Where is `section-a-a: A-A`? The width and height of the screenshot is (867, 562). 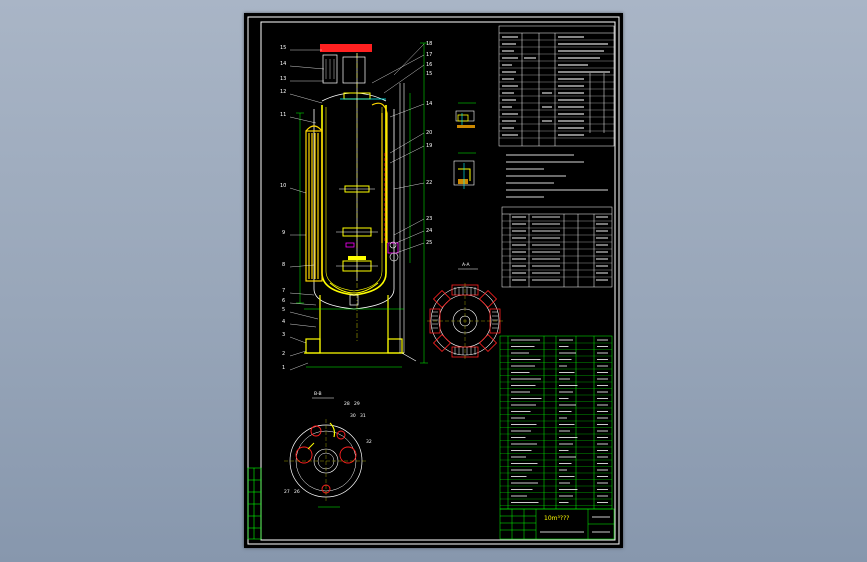
section-a-a: A-A is located at coordinates (465, 310).